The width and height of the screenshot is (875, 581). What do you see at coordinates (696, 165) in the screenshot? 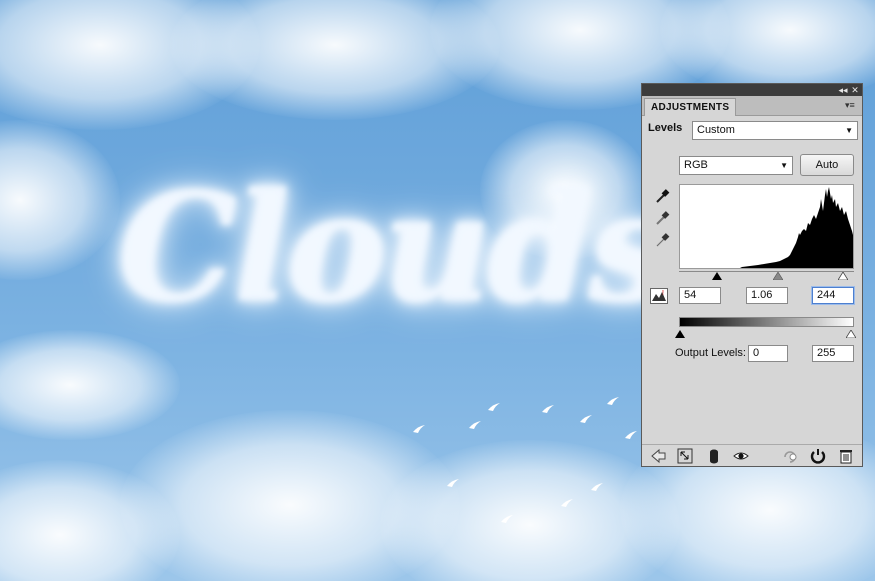
I see `channel-value: RGB` at bounding box center [696, 165].